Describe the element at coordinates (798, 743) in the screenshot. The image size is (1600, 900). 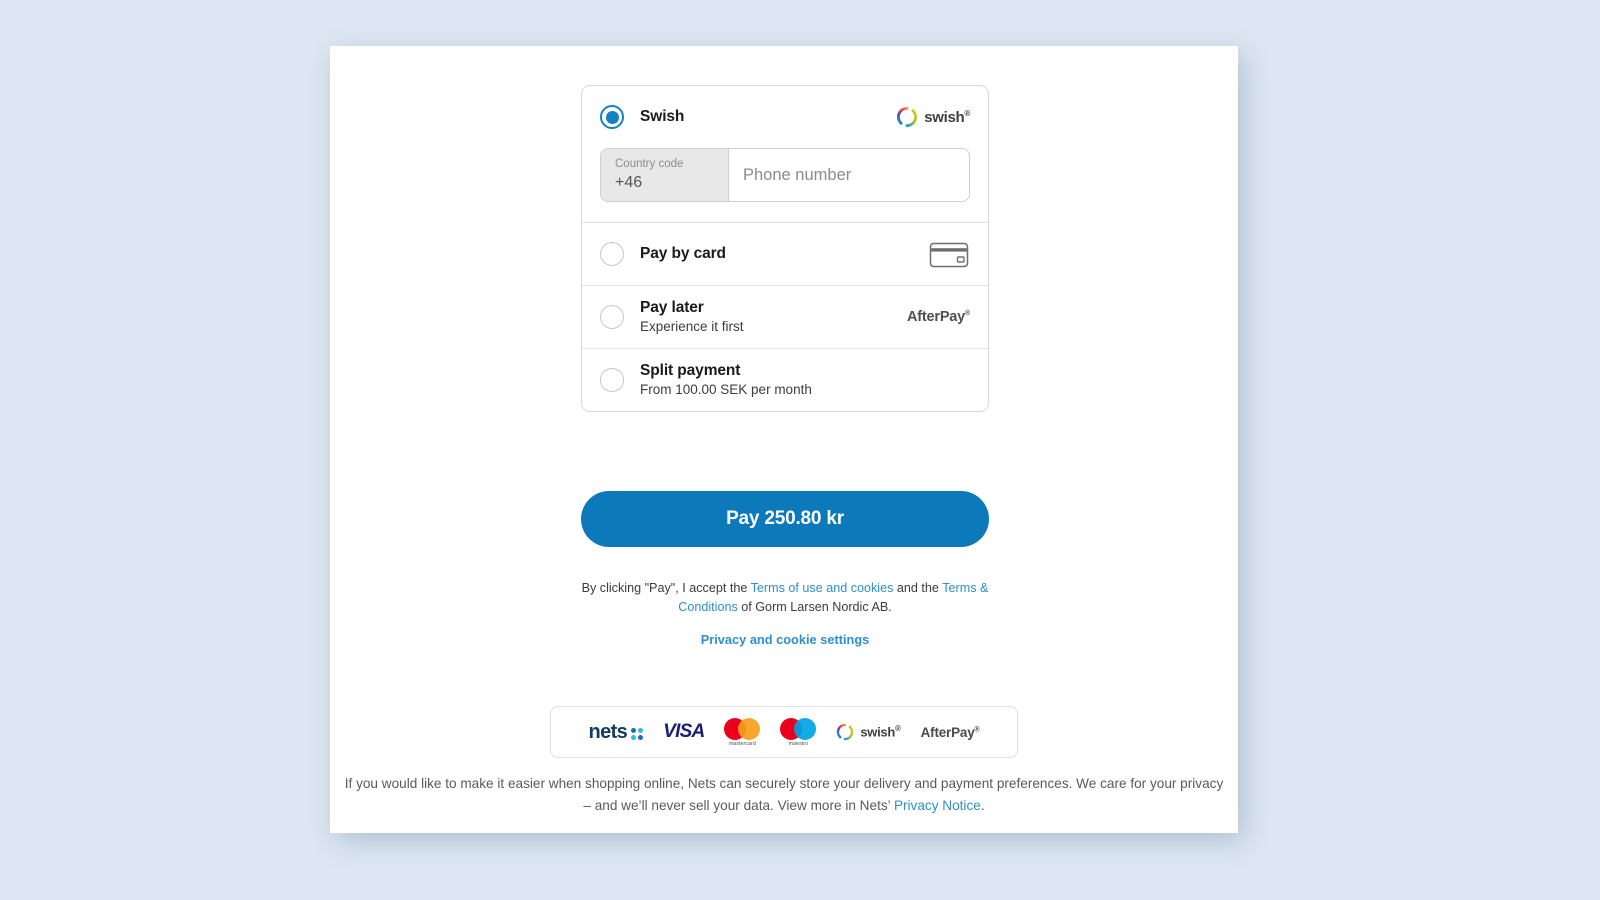
I see `maestro-caption: maestro` at that location.